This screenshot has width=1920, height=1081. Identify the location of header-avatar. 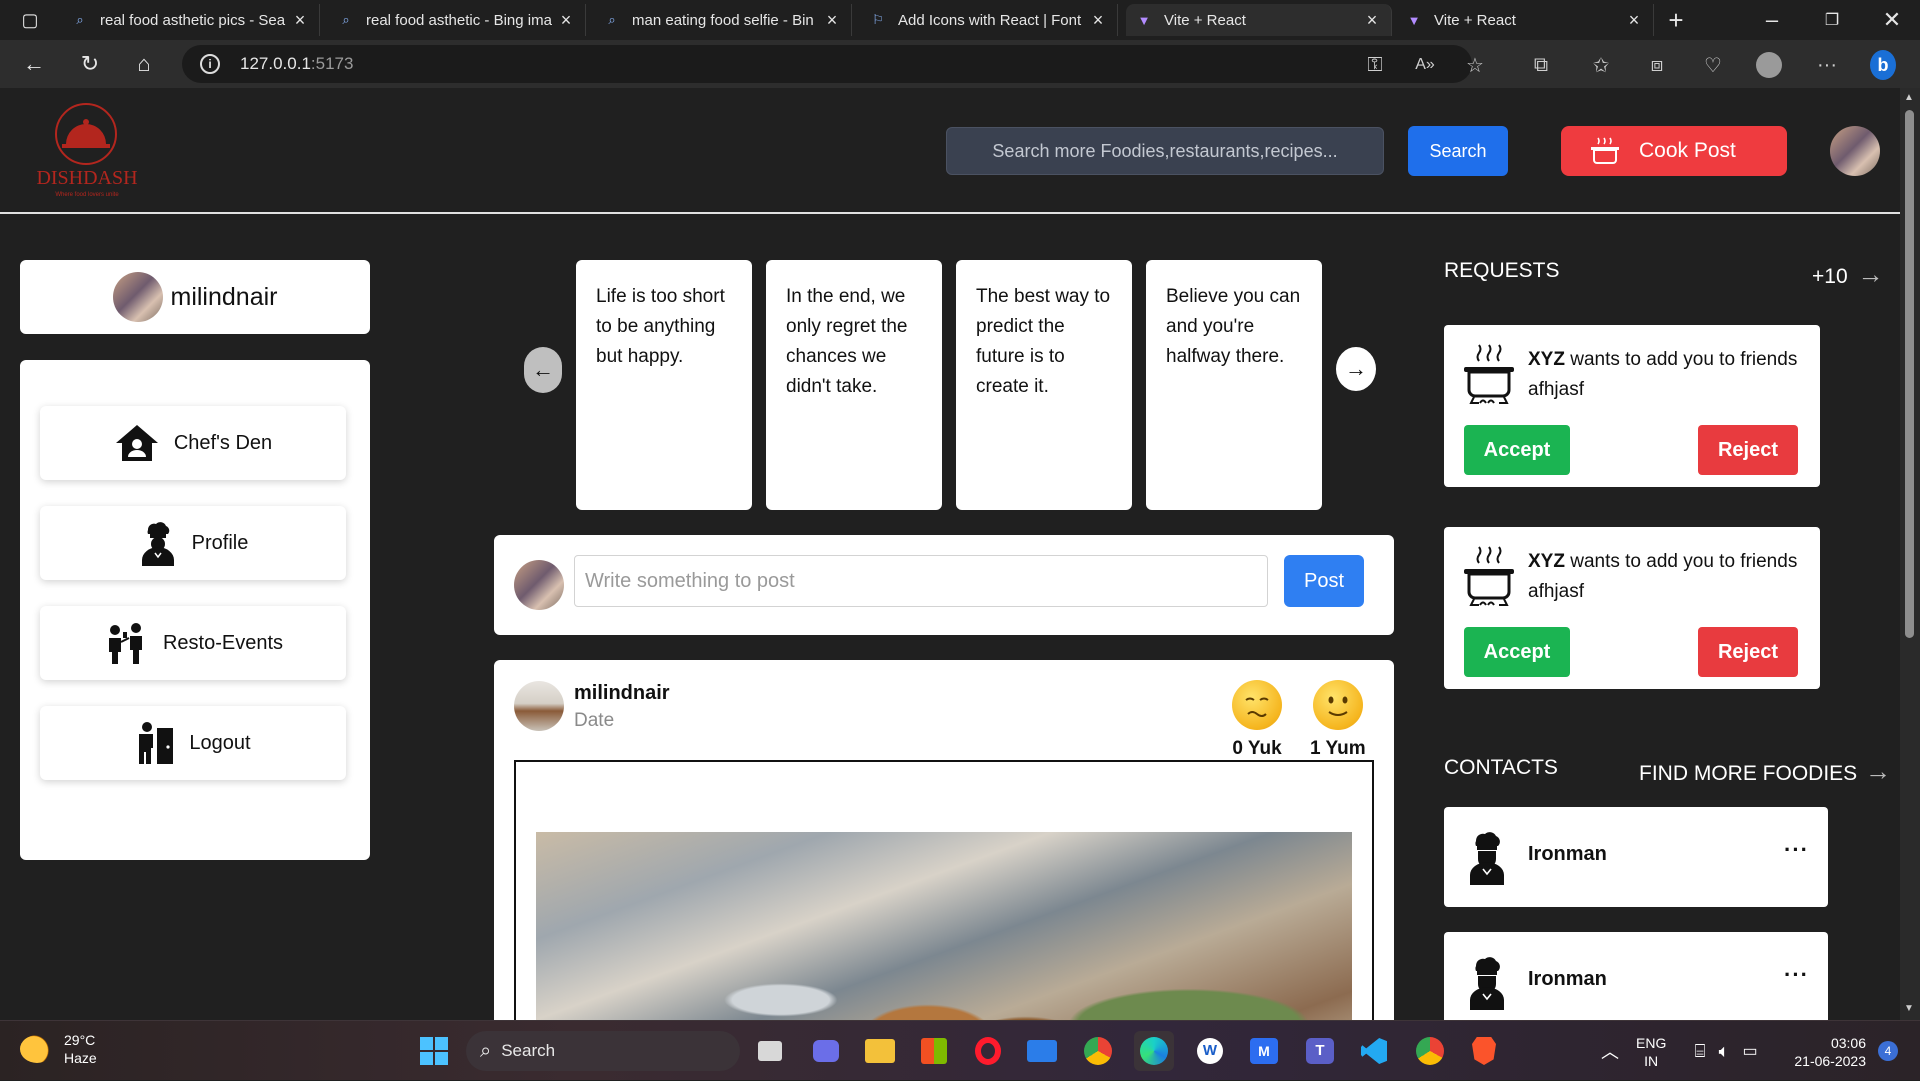
(1855, 151).